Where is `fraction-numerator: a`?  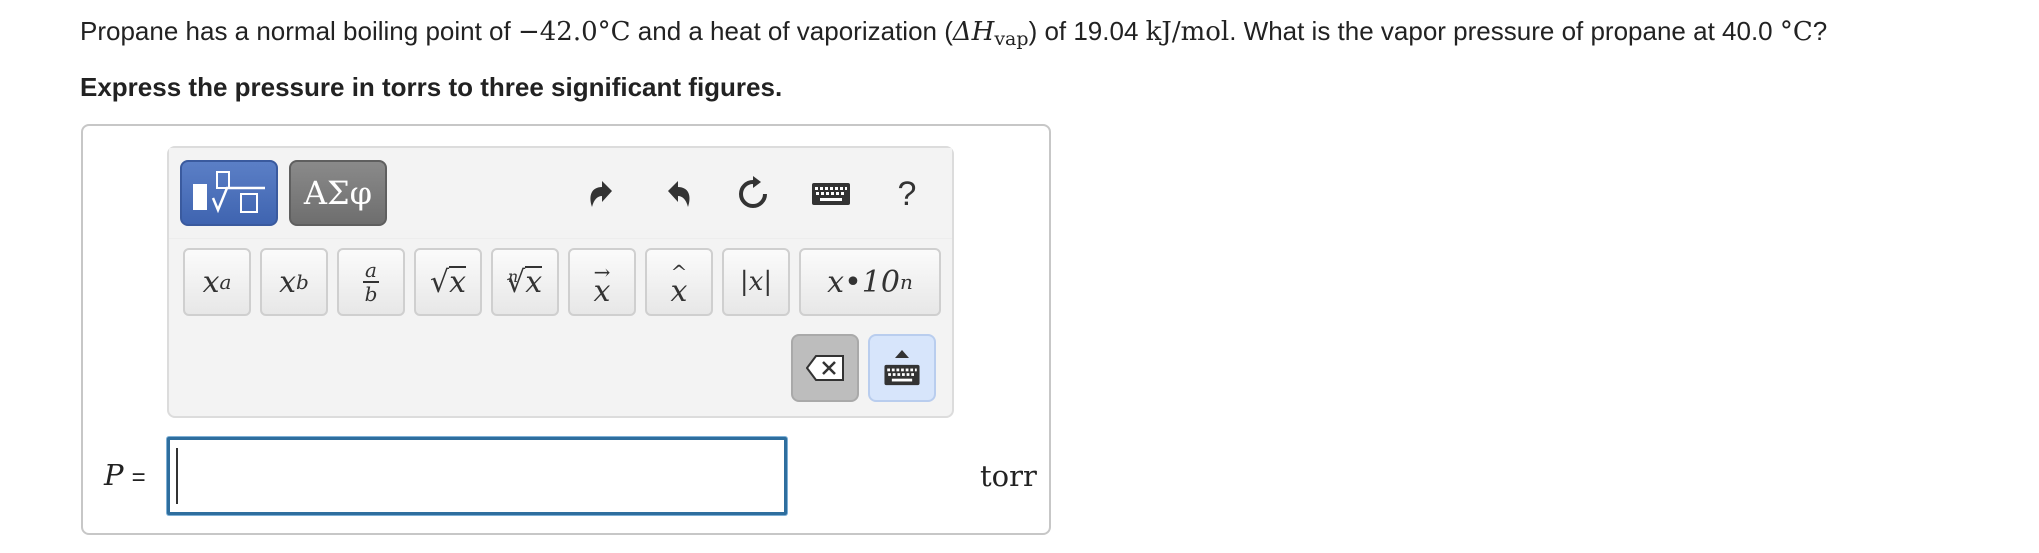
fraction-numerator: a is located at coordinates (371, 270).